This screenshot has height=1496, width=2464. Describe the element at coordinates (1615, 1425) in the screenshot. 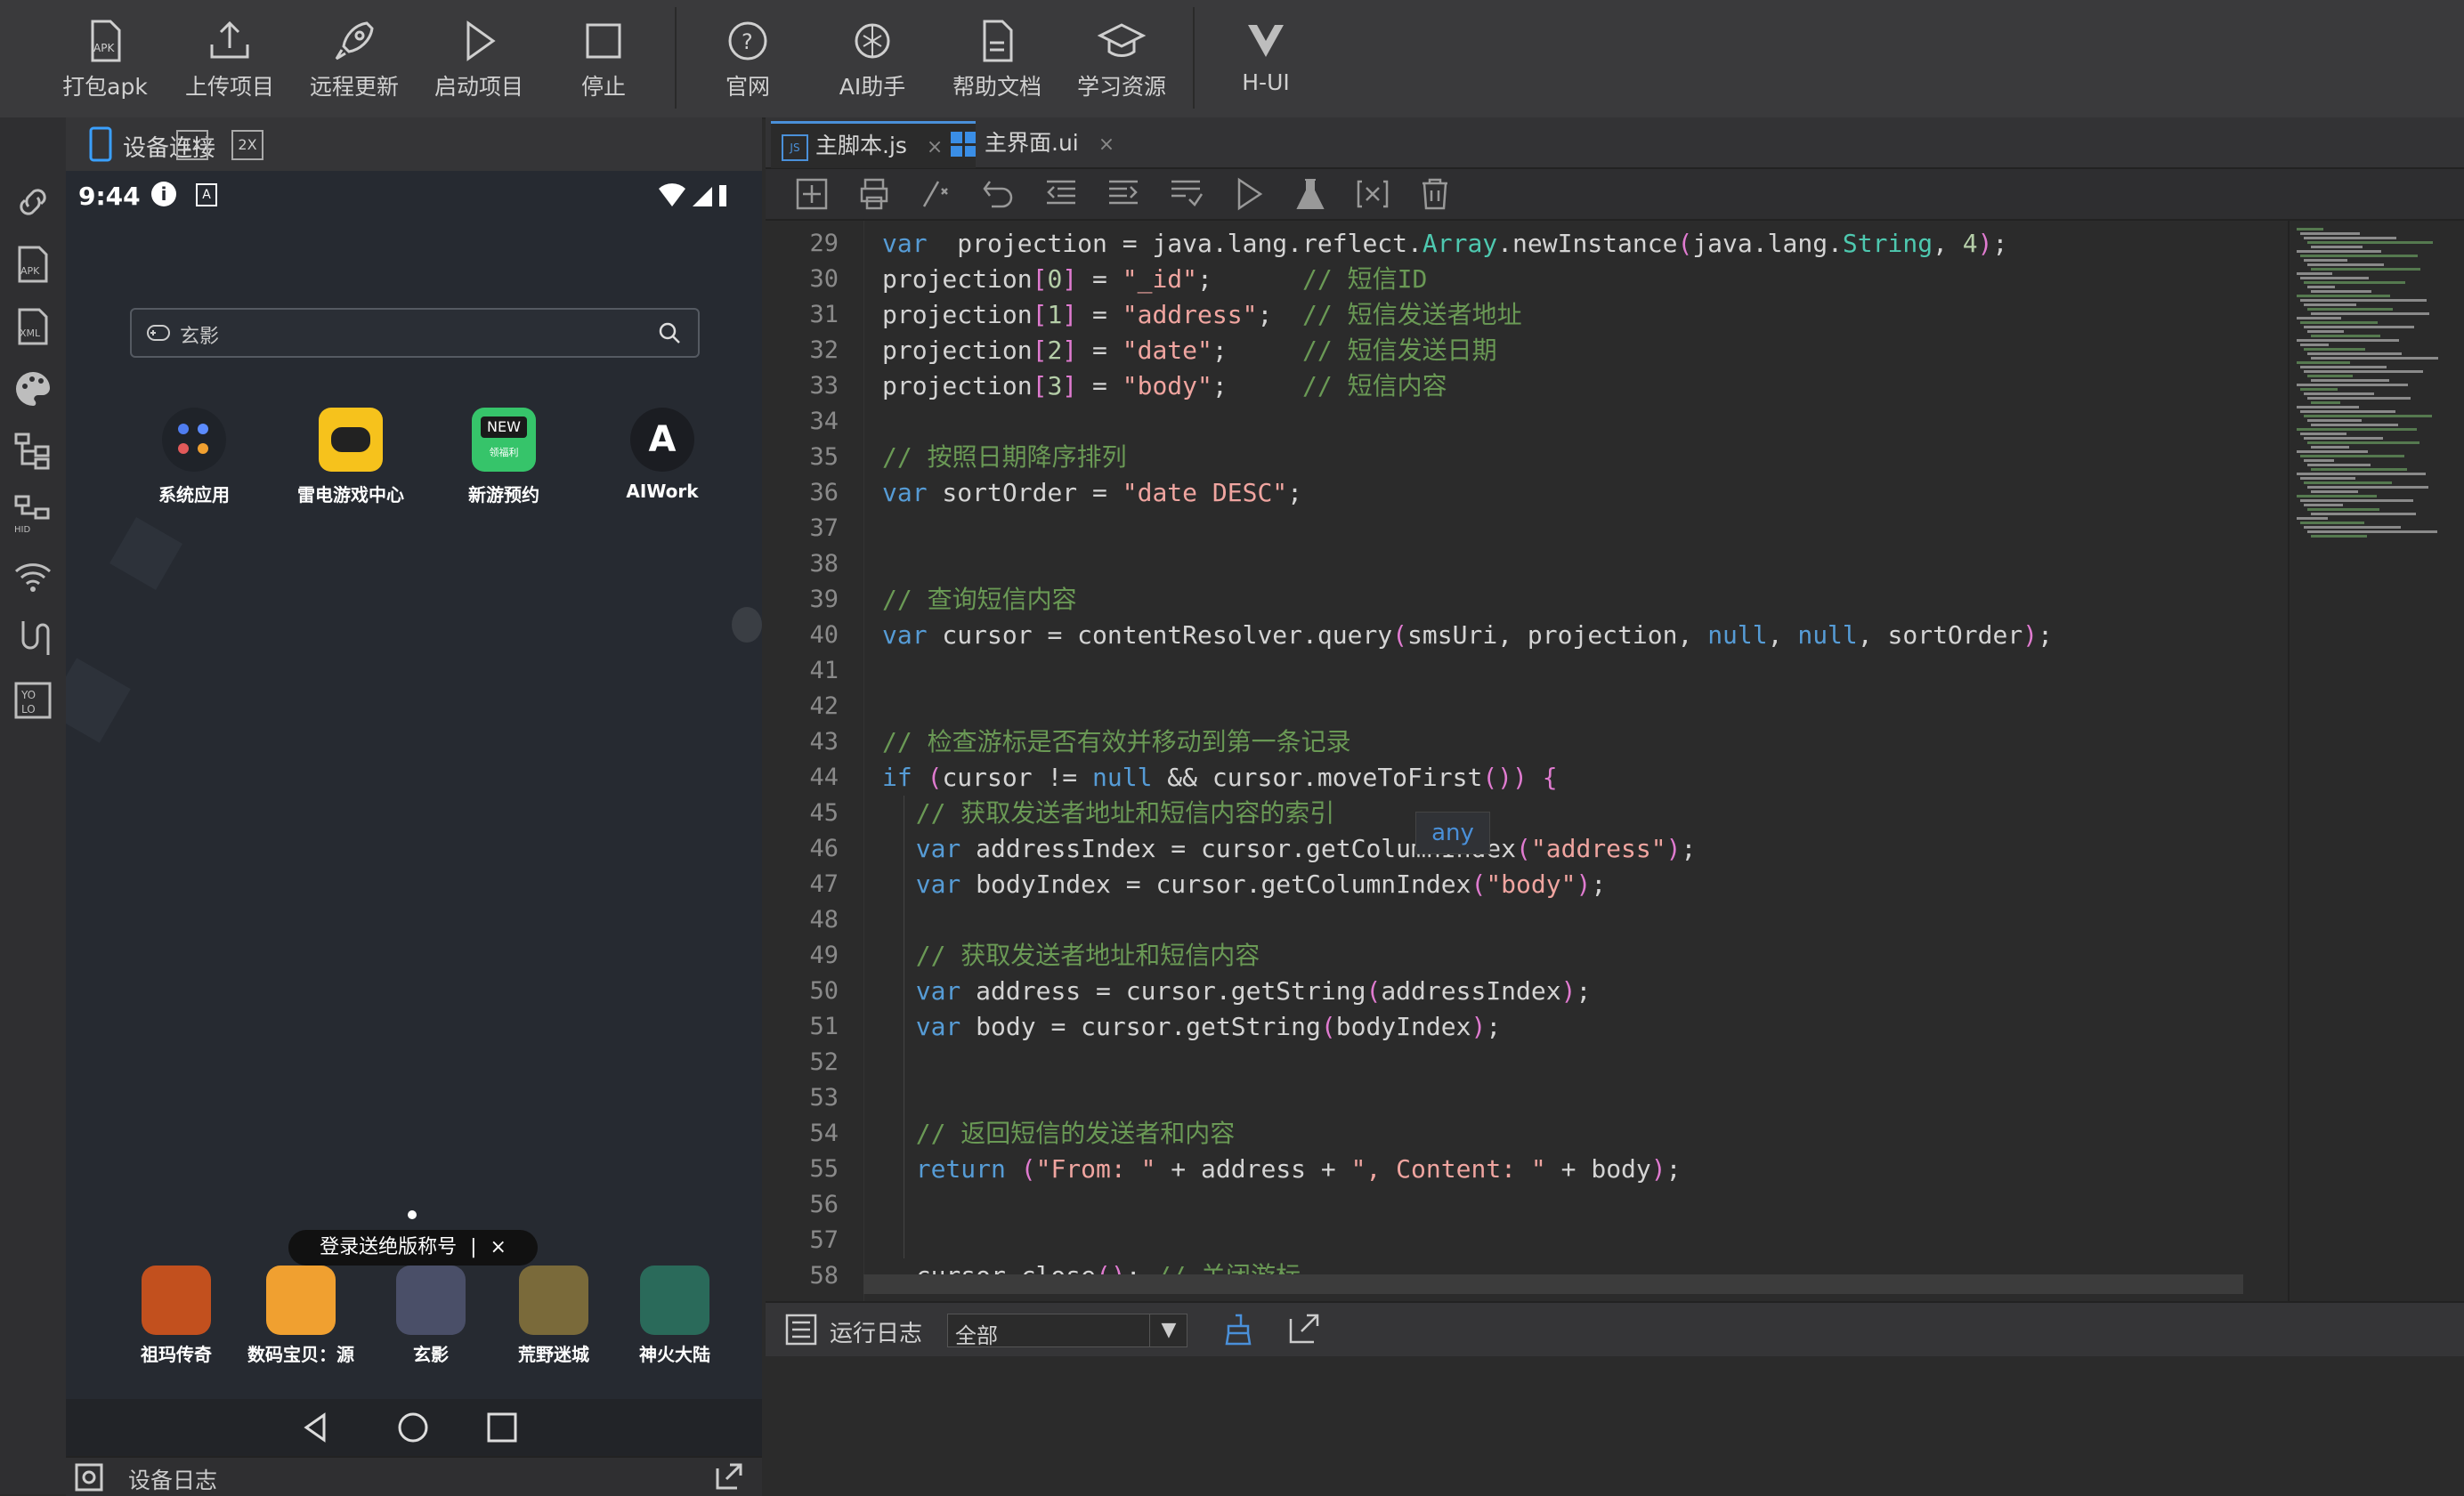

I see `run-log-output` at that location.